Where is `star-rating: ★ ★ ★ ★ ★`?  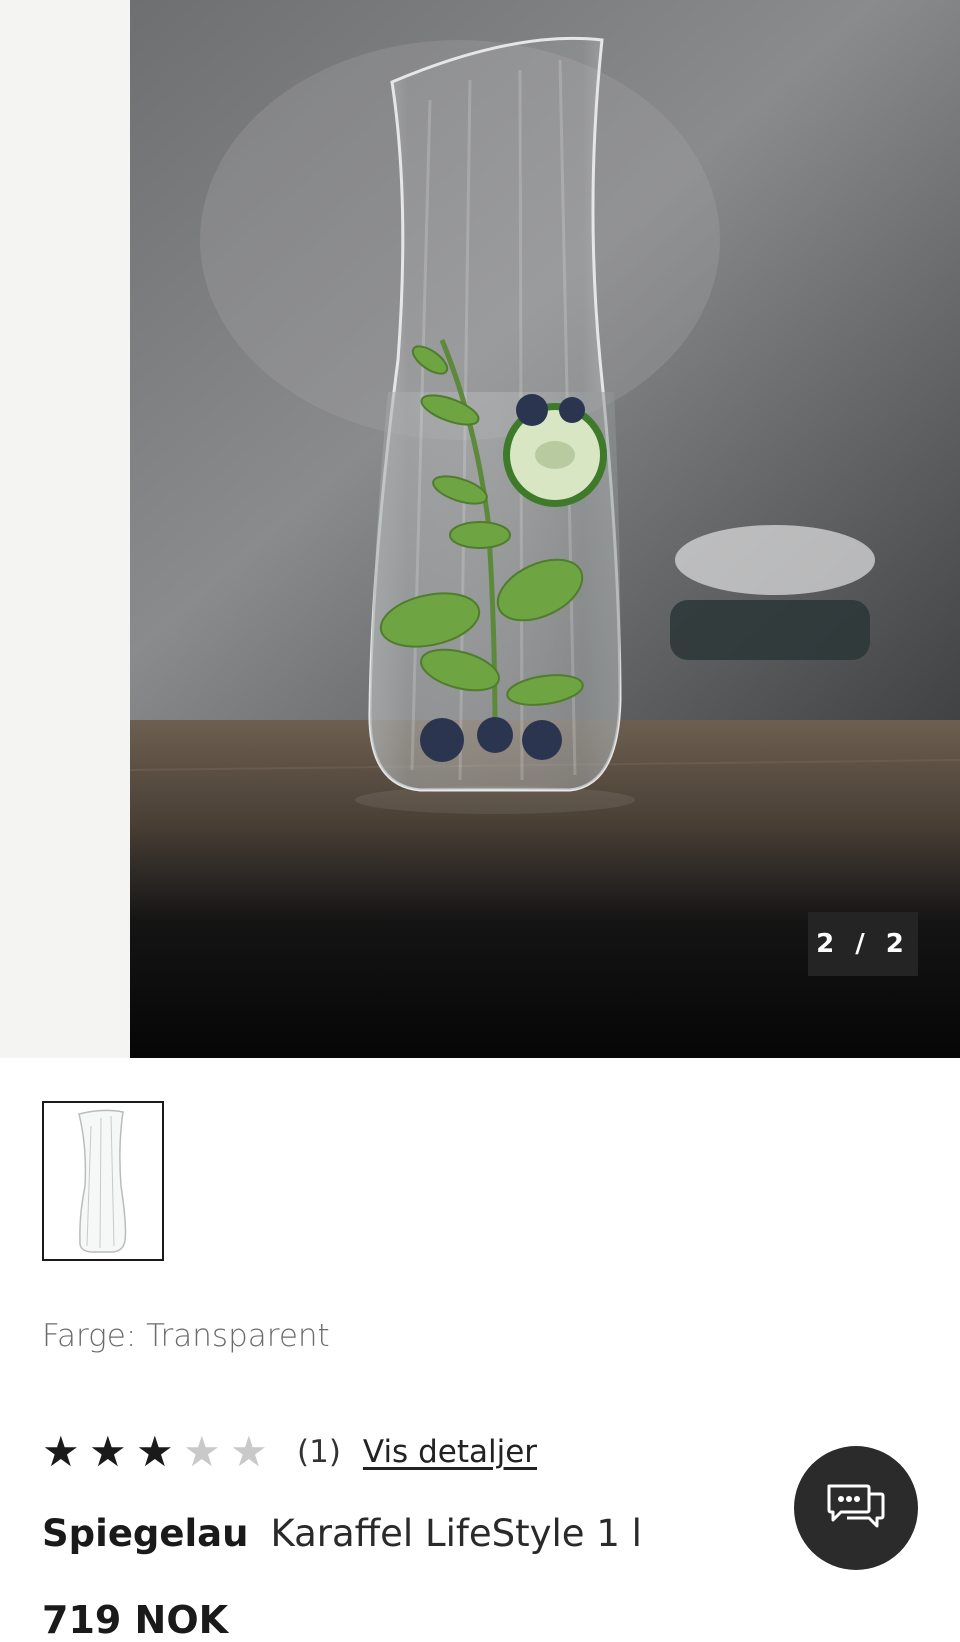
star-rating: ★ ★ ★ ★ ★ is located at coordinates (159, 1452).